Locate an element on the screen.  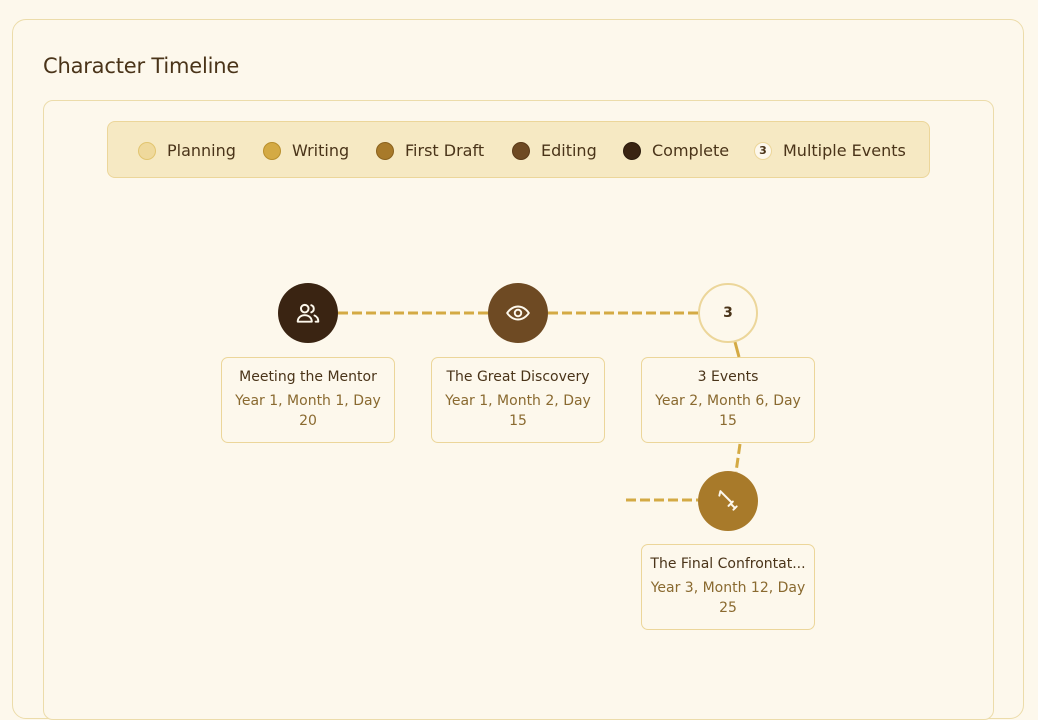
event-title: The Great Discovery is located at coordinates (518, 377).